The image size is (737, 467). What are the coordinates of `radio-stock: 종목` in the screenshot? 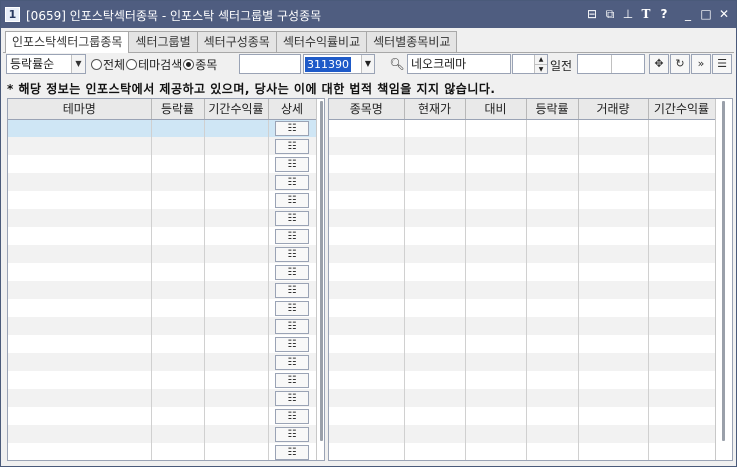 It's located at (200, 64).